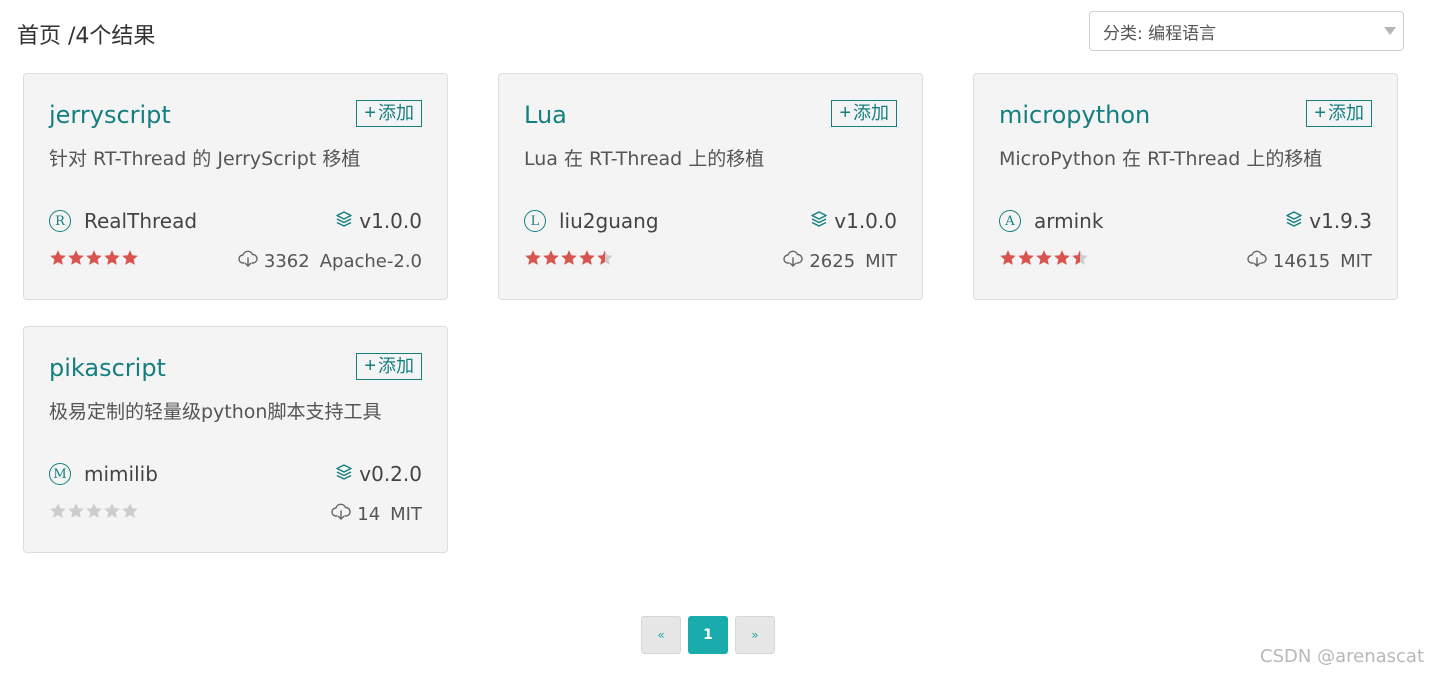 This screenshot has height=675, width=1439. What do you see at coordinates (286, 261) in the screenshot?
I see `download-count: 3362` at bounding box center [286, 261].